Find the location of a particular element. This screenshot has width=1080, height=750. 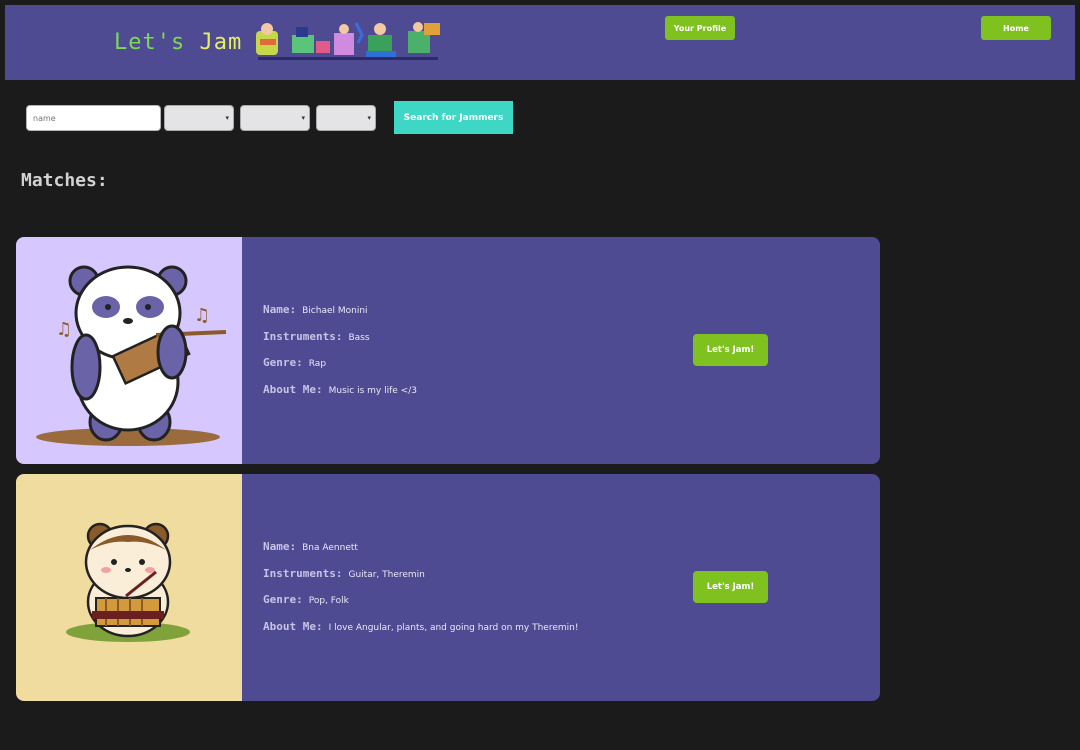

search-bar: ▾ ▾ ▾ Search for Jammers is located at coordinates (540, 118).